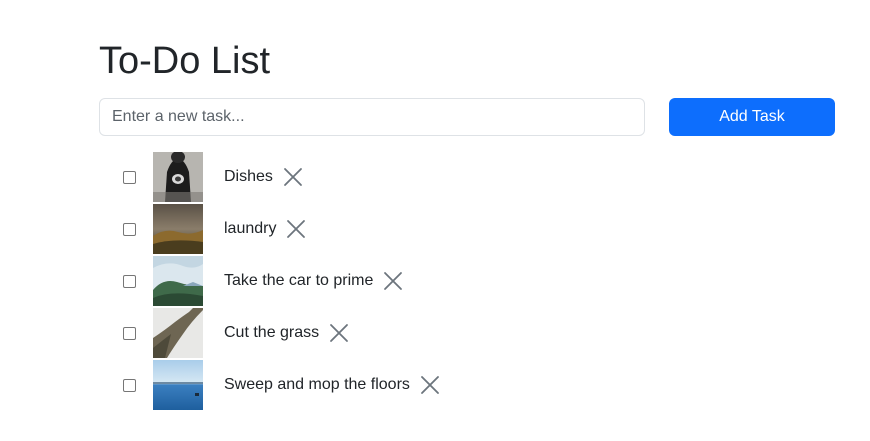 This screenshot has width=870, height=441. I want to click on task-item: Sweep and mop the floors, so click(269, 385).